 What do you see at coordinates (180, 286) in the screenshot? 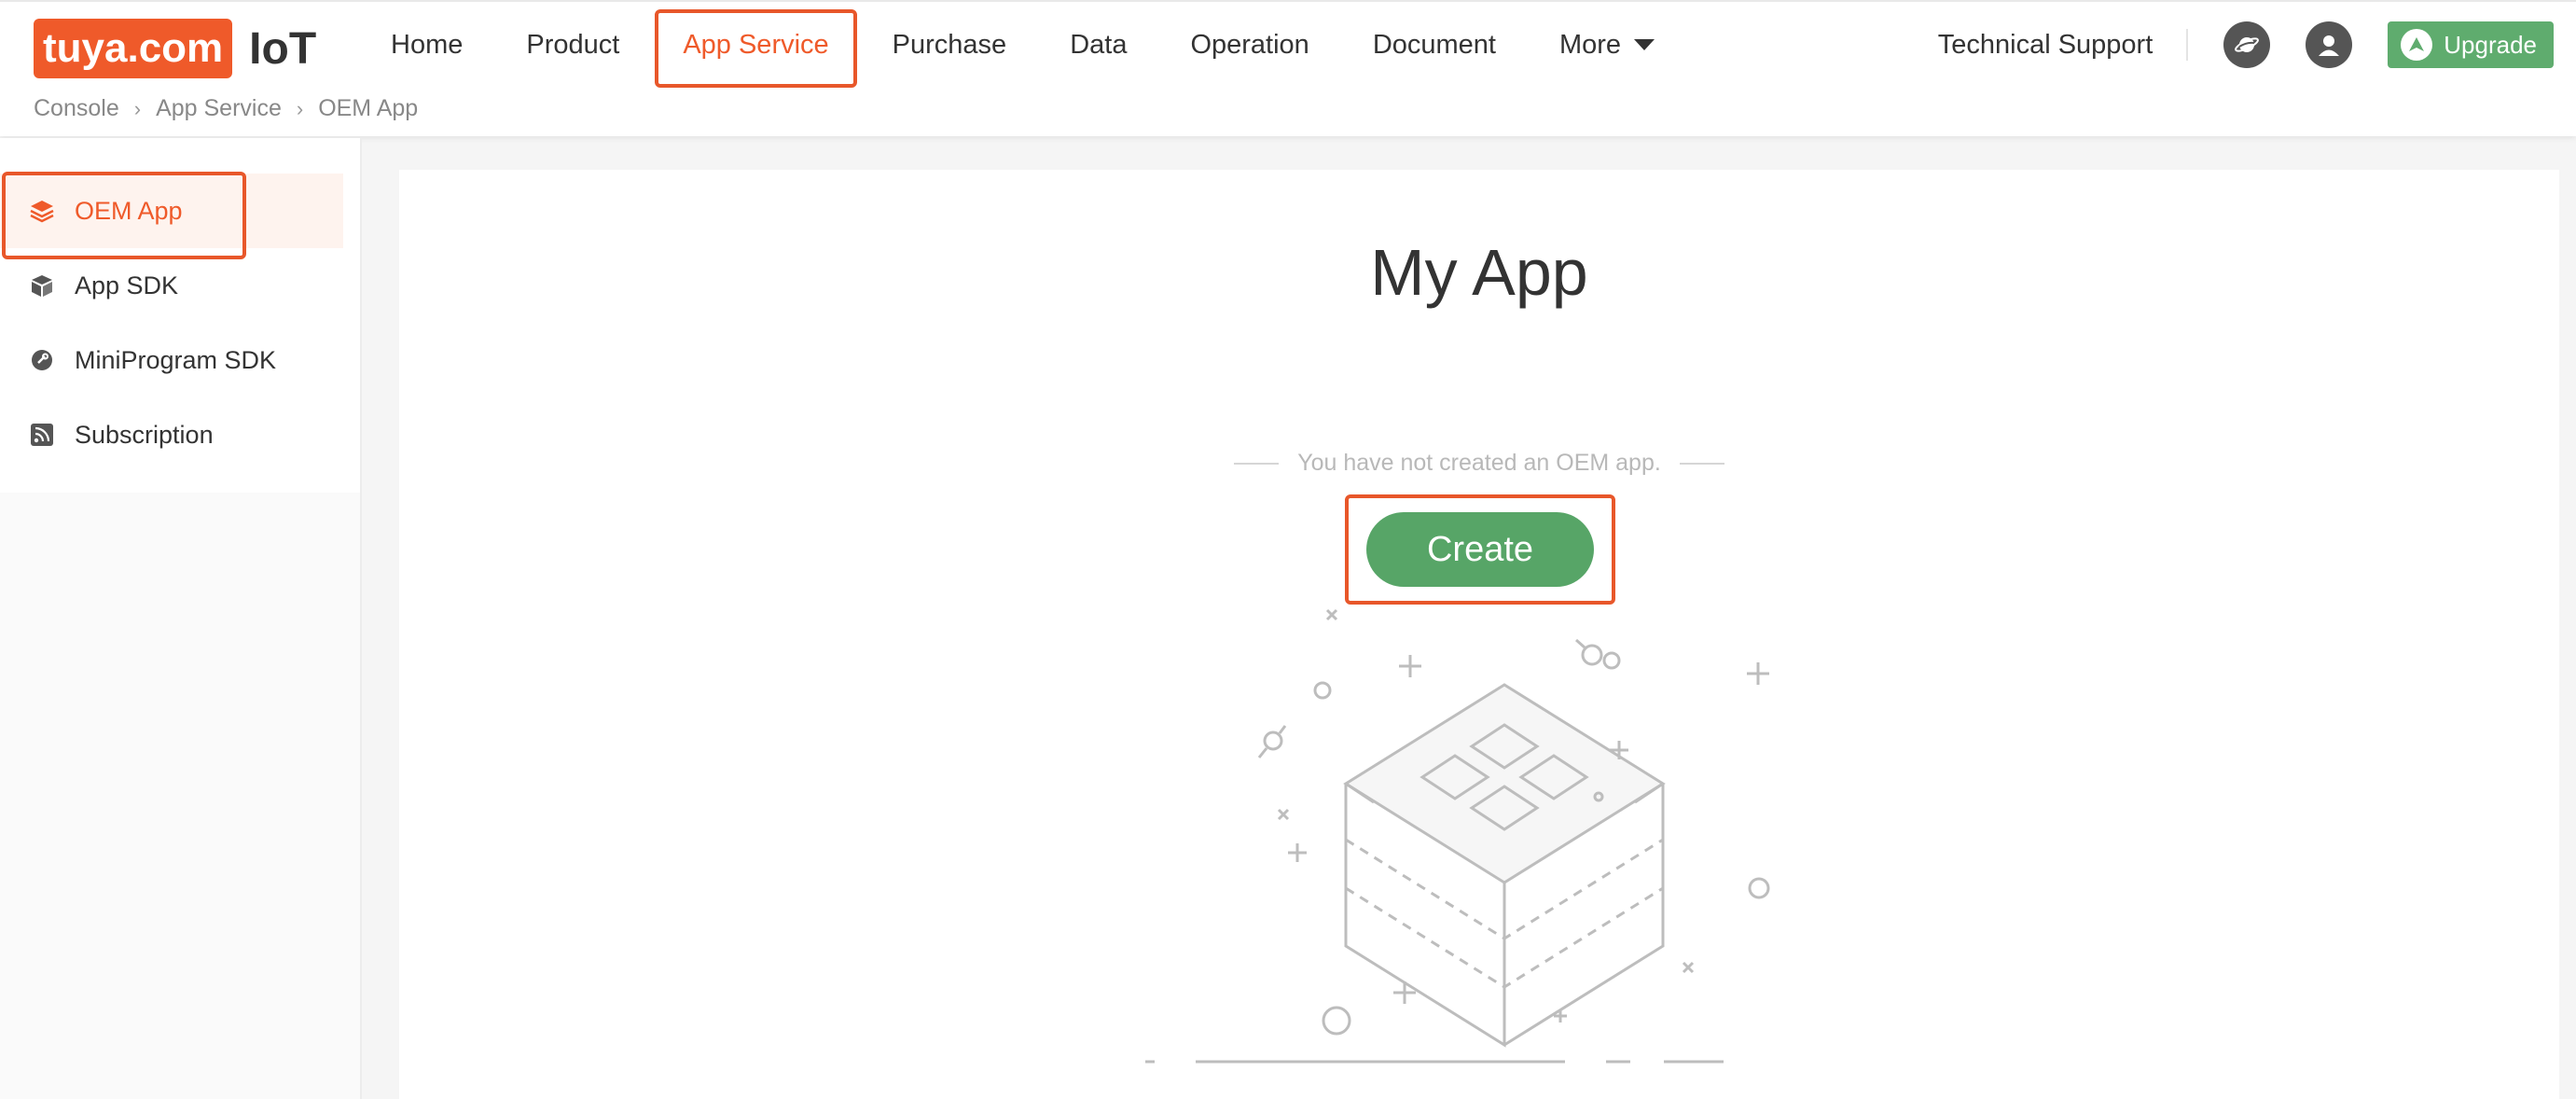
I see `sidebar-item-app-sdk: App SDK` at bounding box center [180, 286].